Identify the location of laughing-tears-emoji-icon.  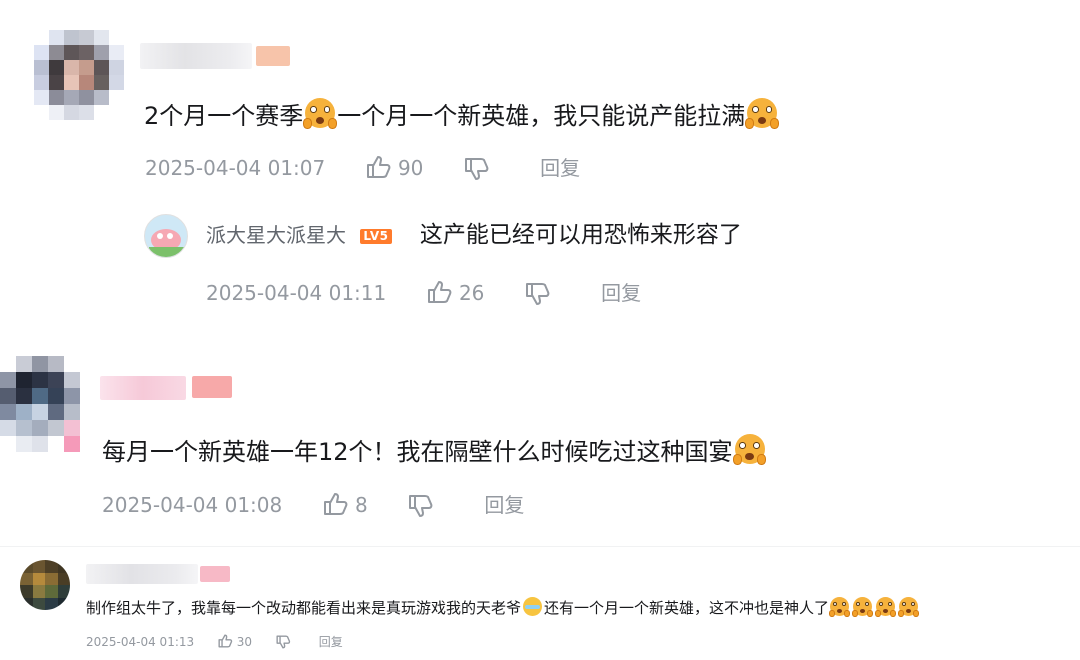
(533, 606).